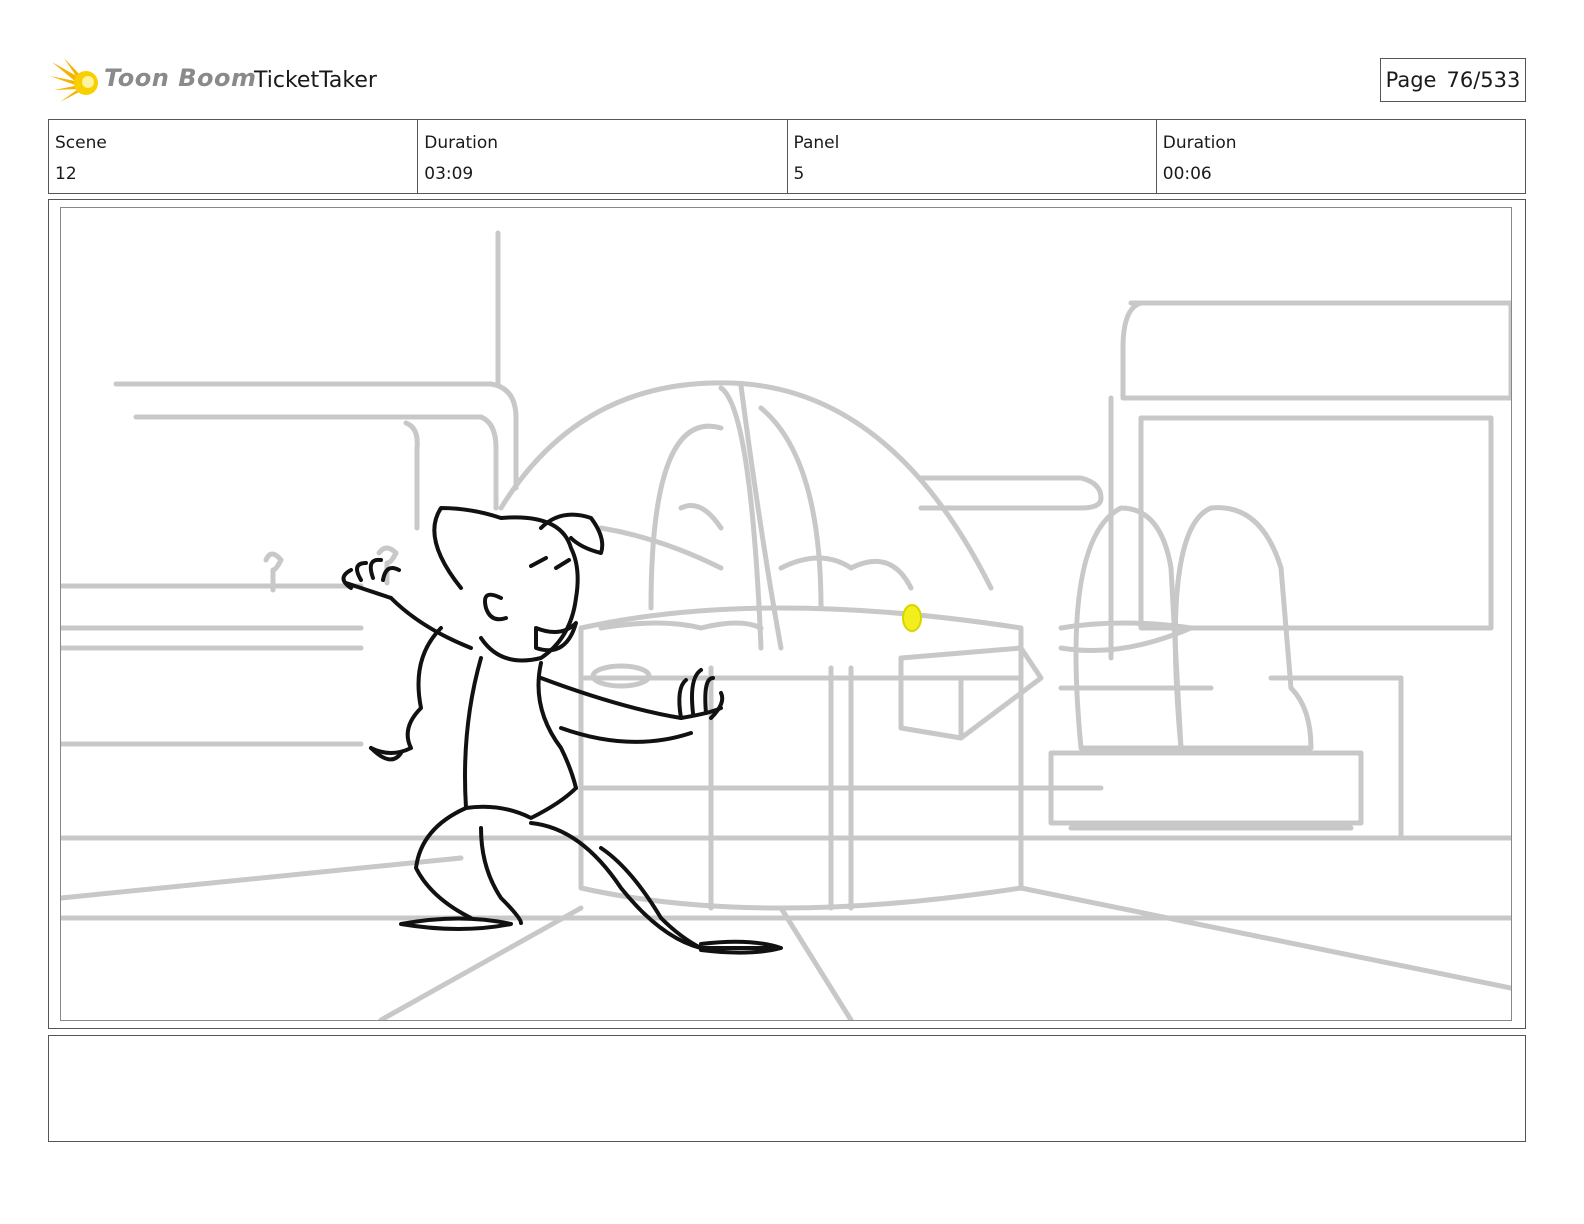 This screenshot has width=1584, height=1224. I want to click on scene-cell: Scene 12, so click(234, 156).